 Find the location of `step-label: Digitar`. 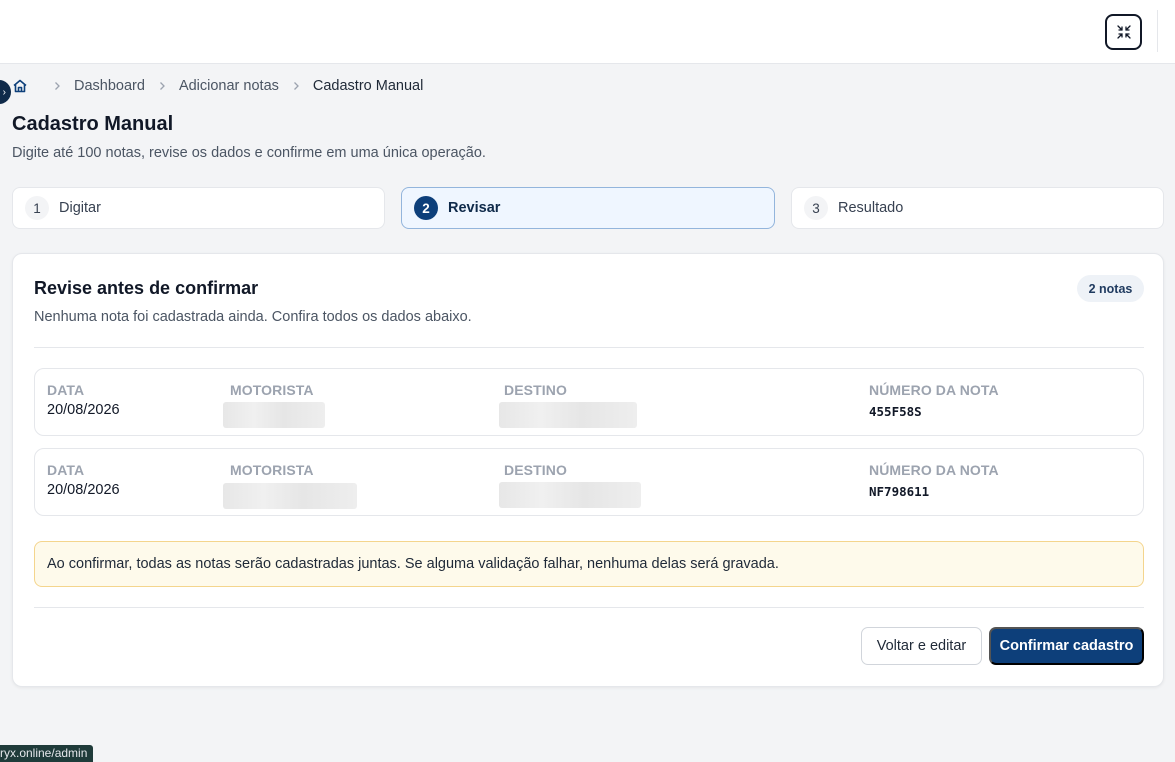

step-label: Digitar is located at coordinates (80, 208).